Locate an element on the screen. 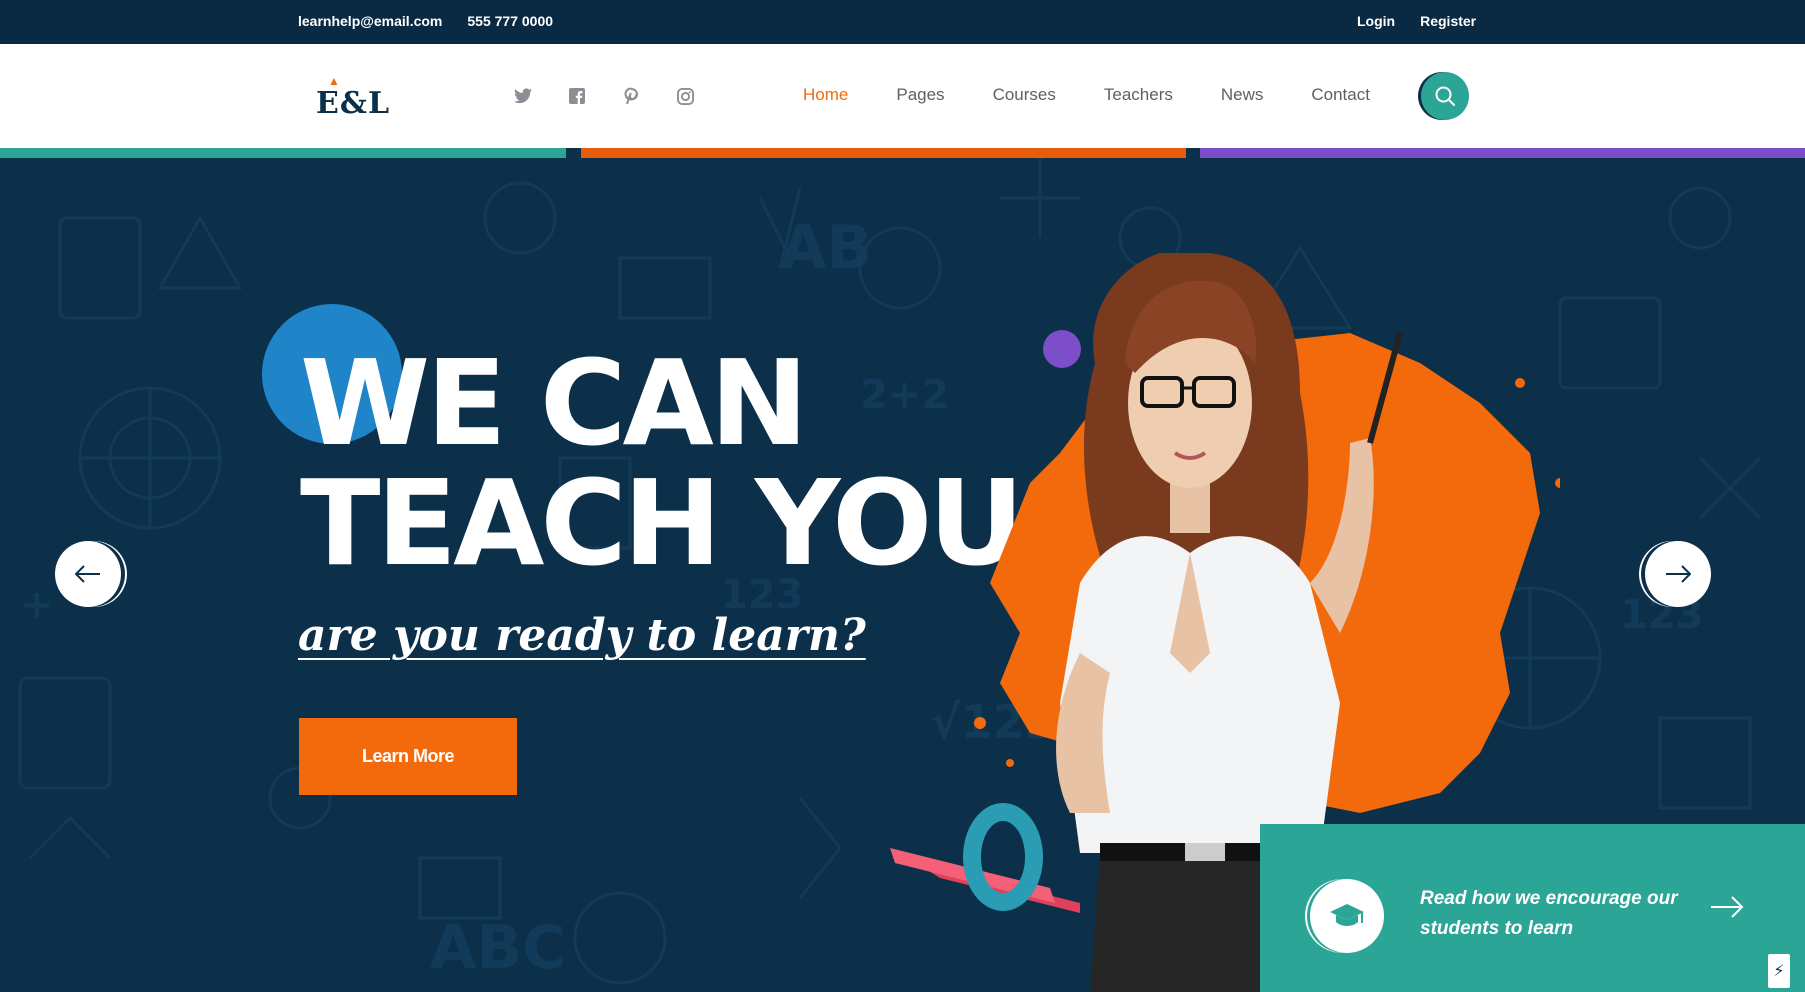 The height and width of the screenshot is (992, 1805). search-icon is located at coordinates (1445, 96).